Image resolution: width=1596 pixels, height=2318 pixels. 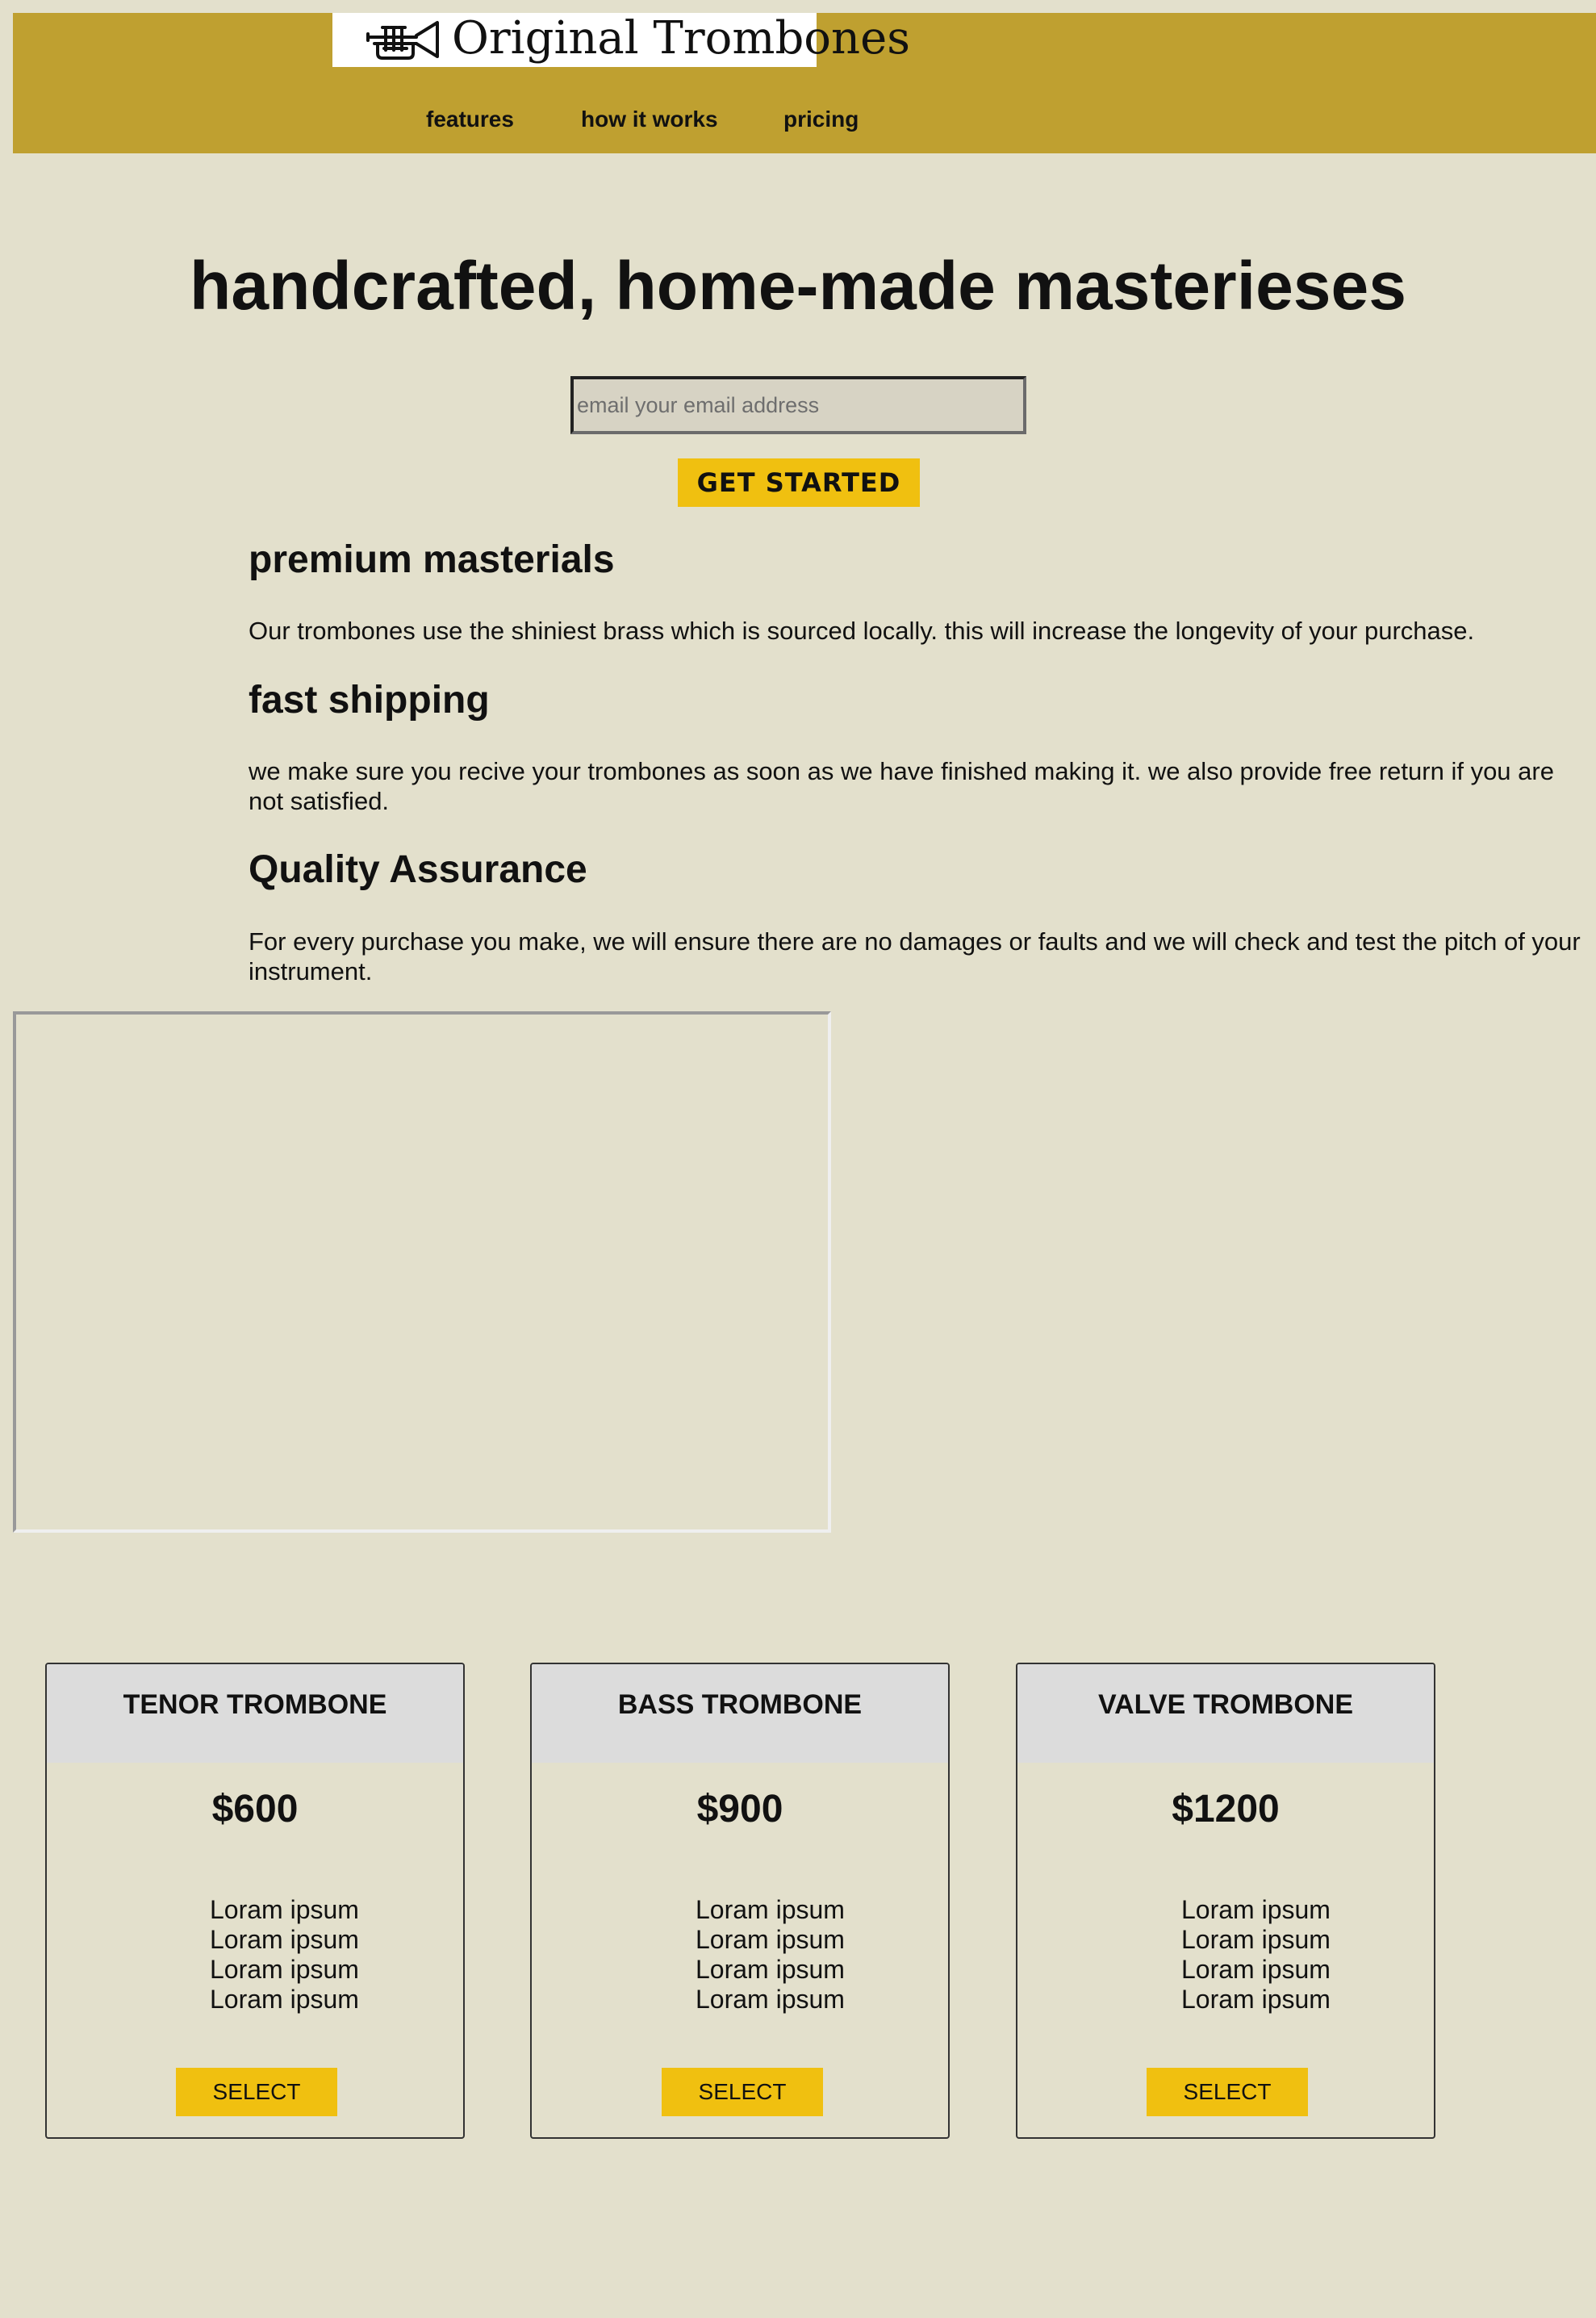 What do you see at coordinates (1226, 1810) in the screenshot?
I see `card-price: $1200` at bounding box center [1226, 1810].